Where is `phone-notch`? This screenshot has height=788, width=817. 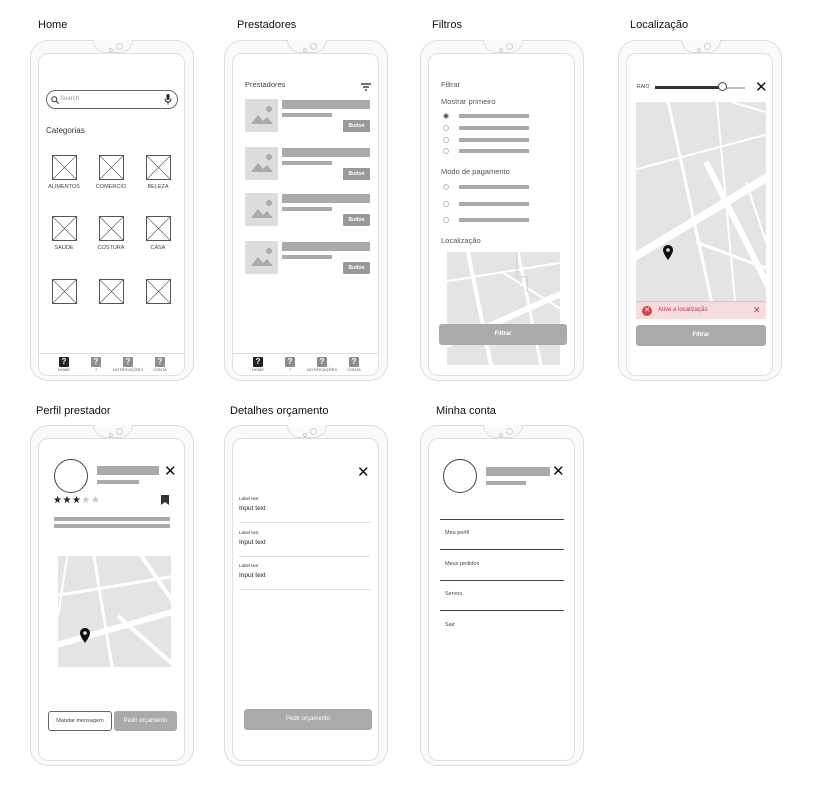 phone-notch is located at coordinates (113, 431).